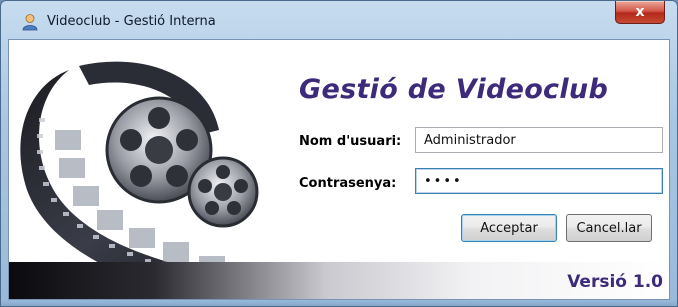 This screenshot has width=678, height=307. What do you see at coordinates (348, 183) in the screenshot?
I see `password-label: Contrasenya:` at bounding box center [348, 183].